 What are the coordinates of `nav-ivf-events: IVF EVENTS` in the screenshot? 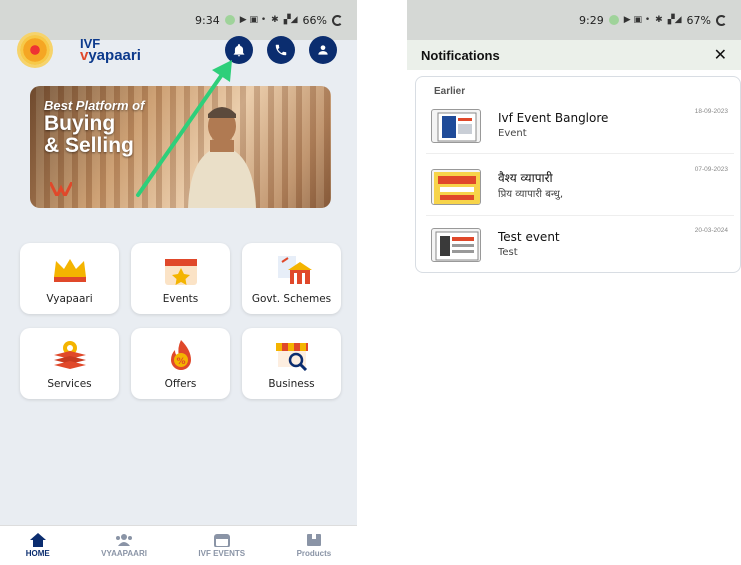 It's located at (221, 545).